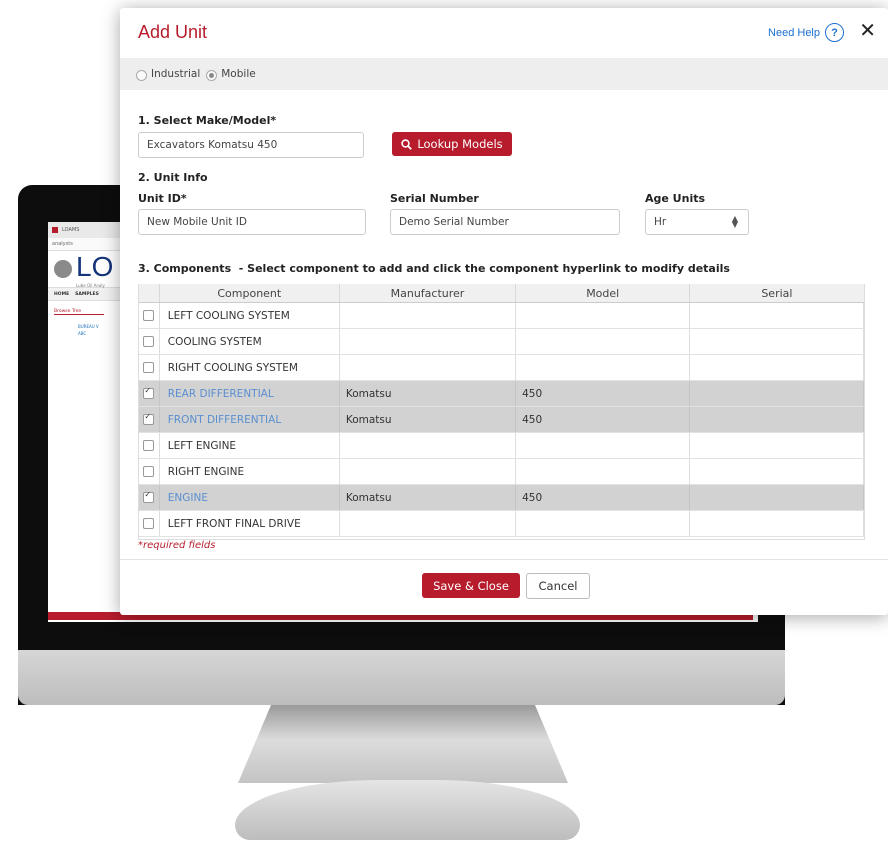  What do you see at coordinates (55, 230) in the screenshot?
I see `browser-favicon-icon` at bounding box center [55, 230].